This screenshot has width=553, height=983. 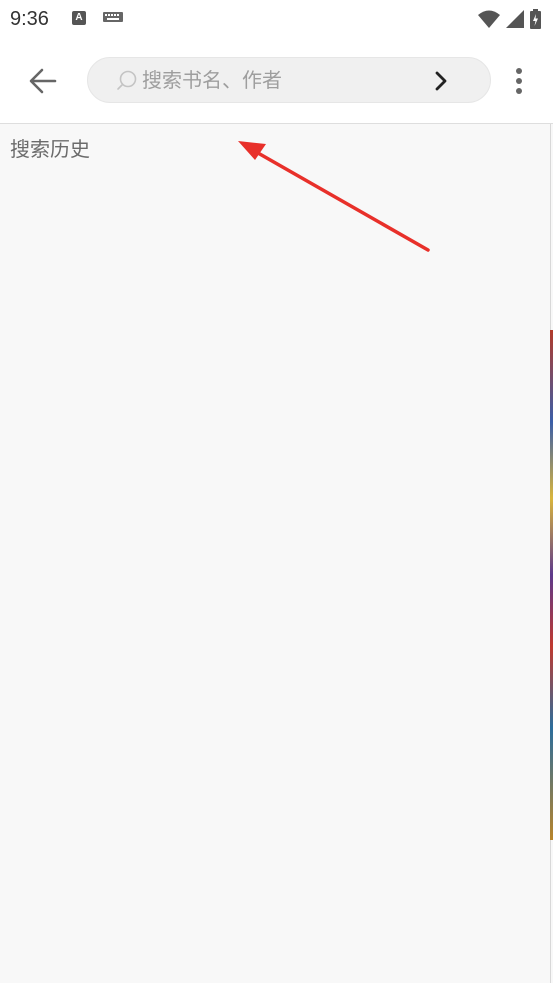 I want to click on search-toolbar, so click(x=276, y=81).